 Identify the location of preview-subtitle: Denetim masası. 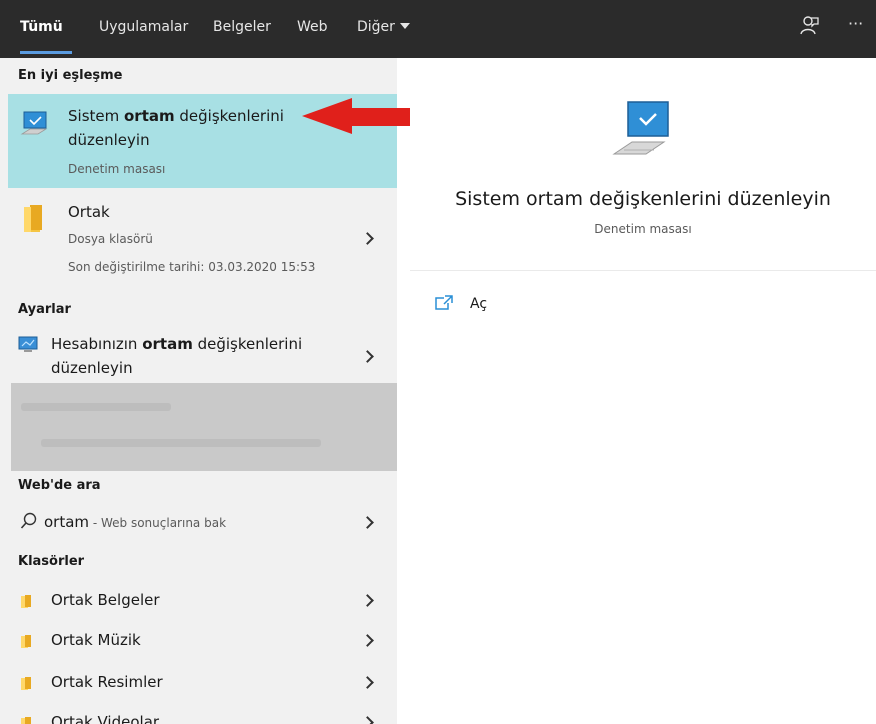
(643, 229).